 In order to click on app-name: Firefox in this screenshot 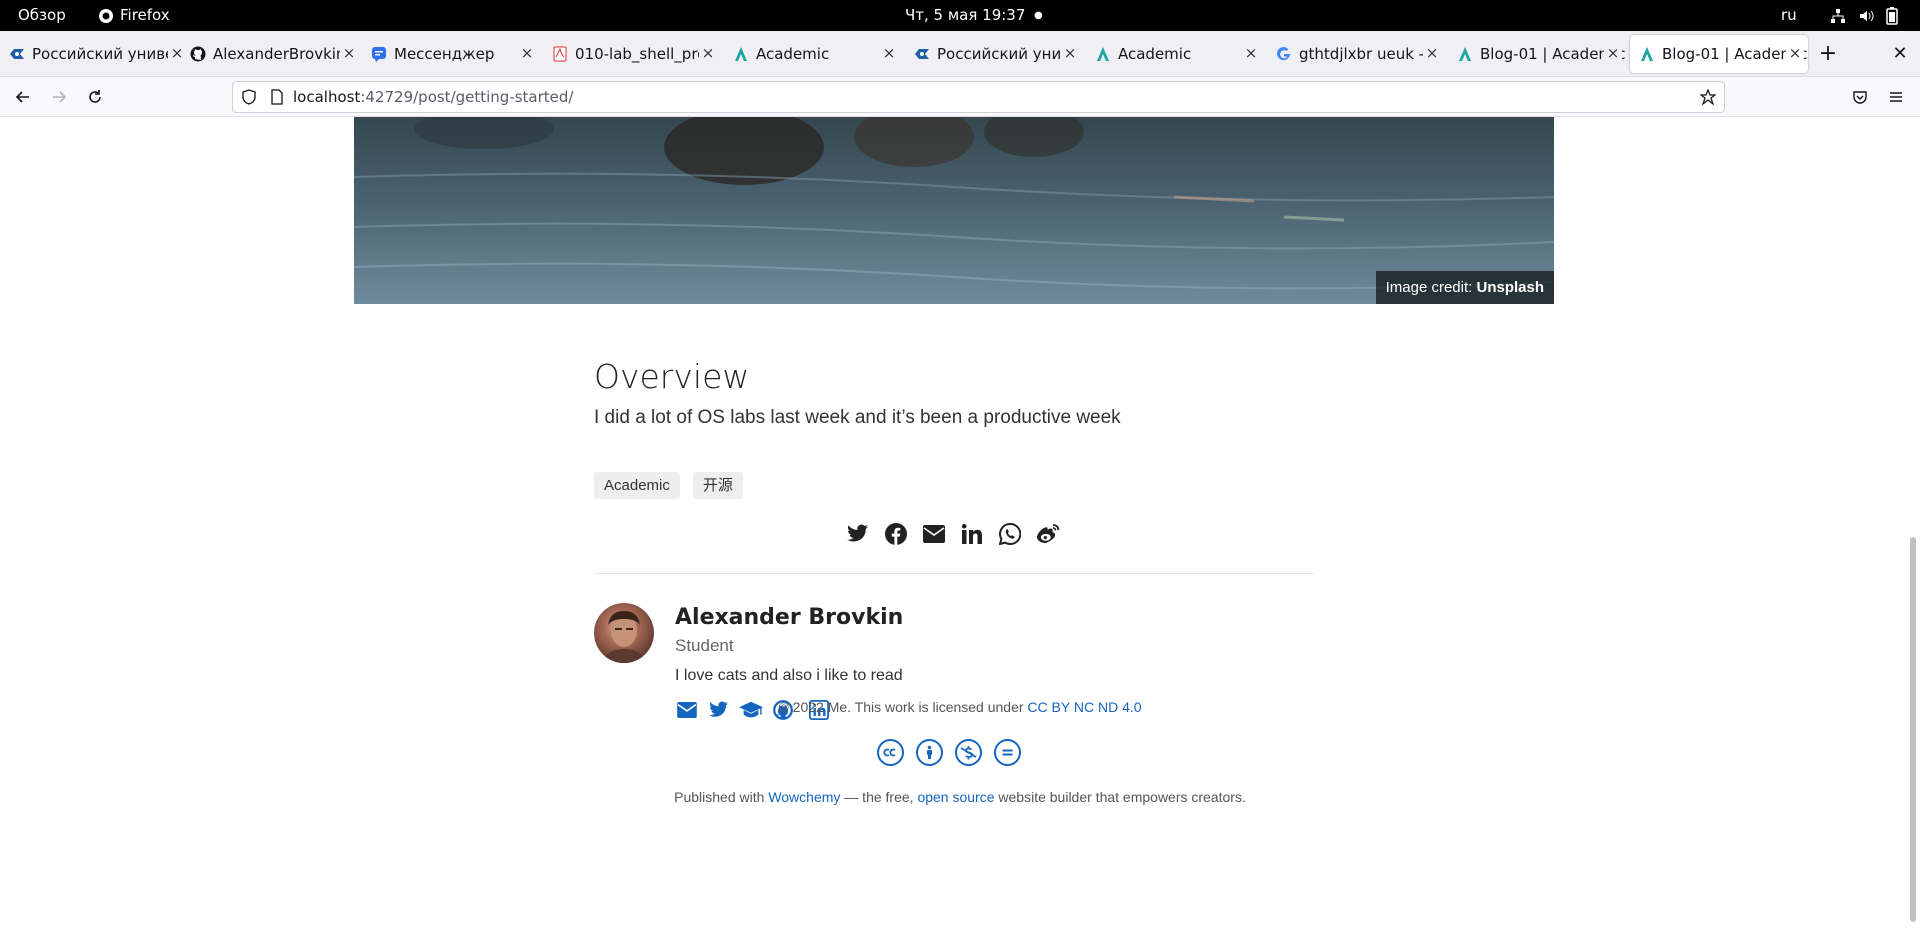, I will do `click(145, 15)`.